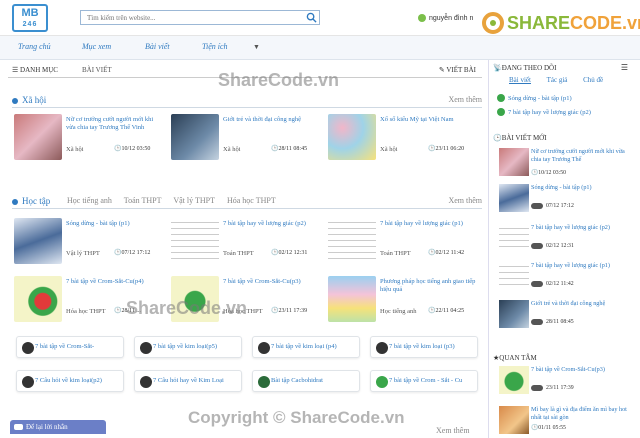  Describe the element at coordinates (429, 120) in the screenshot. I see `post-title: Xổ số kiểu Mỹ tại Việt Nam` at that location.